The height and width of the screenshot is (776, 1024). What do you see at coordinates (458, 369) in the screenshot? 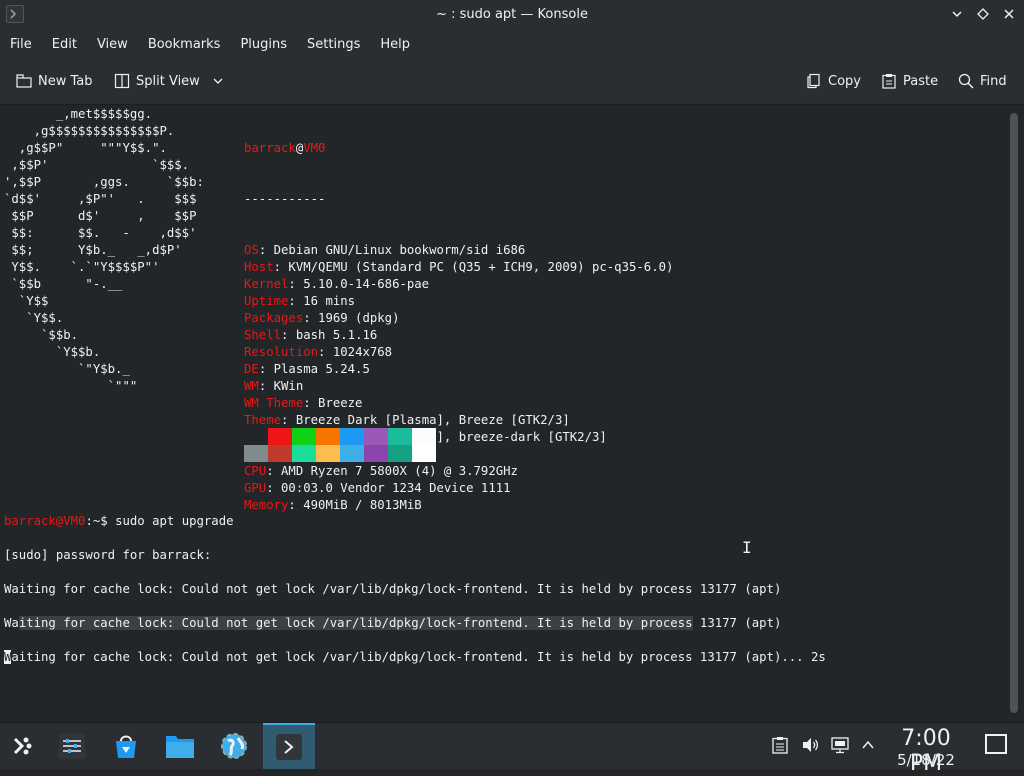
I see `info-row: DE: Plasma 5.24.5` at bounding box center [458, 369].